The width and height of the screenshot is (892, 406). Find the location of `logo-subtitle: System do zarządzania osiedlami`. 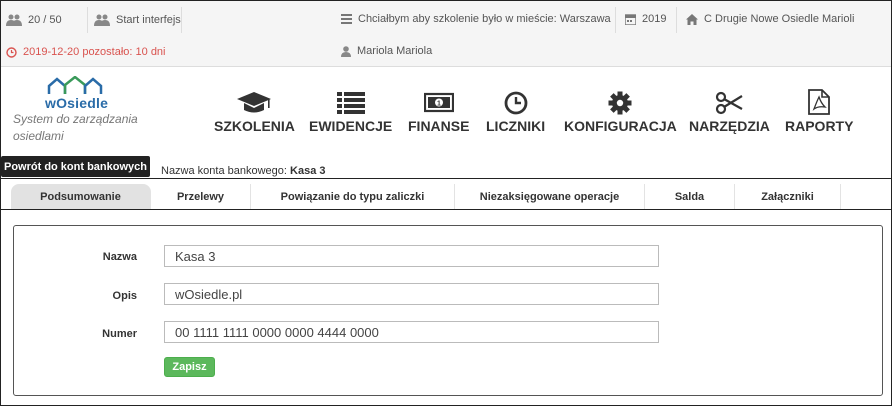

logo-subtitle: System do zarządzania osiedlami is located at coordinates (75, 127).